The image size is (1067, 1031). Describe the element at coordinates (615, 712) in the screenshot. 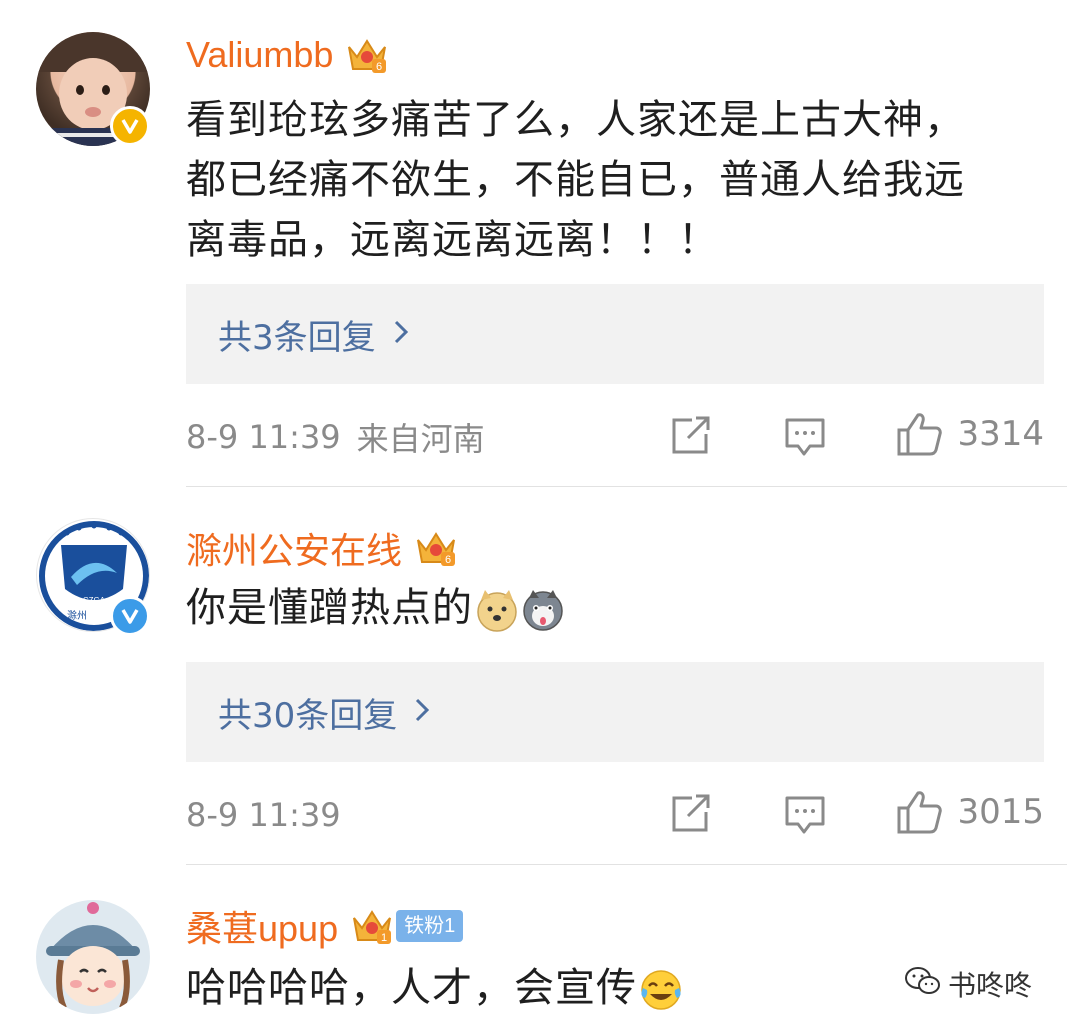

I see `replies-link: 共30条回复` at that location.